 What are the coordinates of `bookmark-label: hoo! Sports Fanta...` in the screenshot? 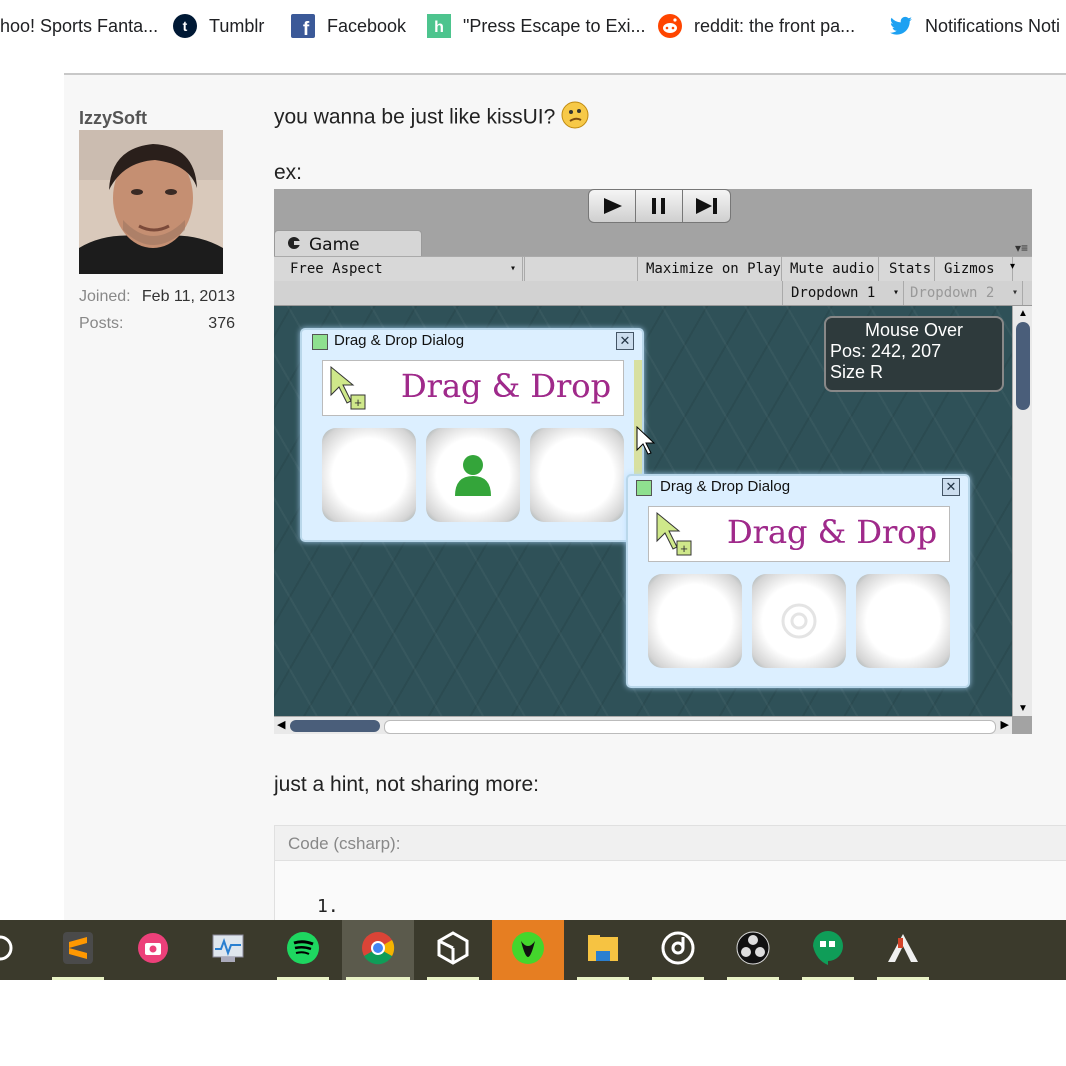 It's located at (79, 25).